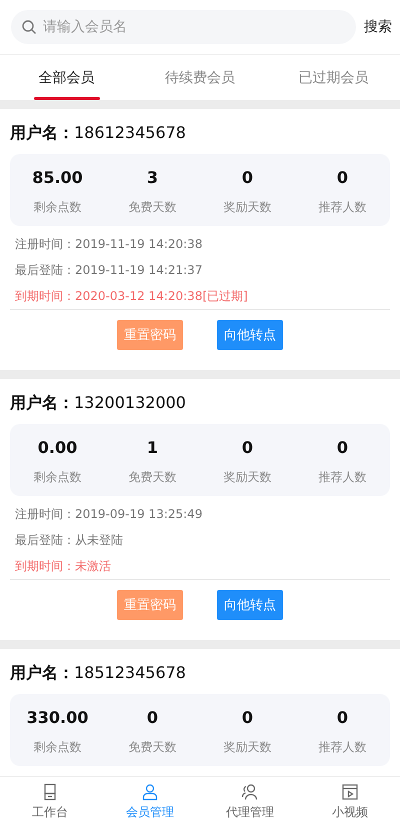 The width and height of the screenshot is (400, 826). Describe the element at coordinates (57, 717) in the screenshot. I see `stat-value: 330.00` at that location.